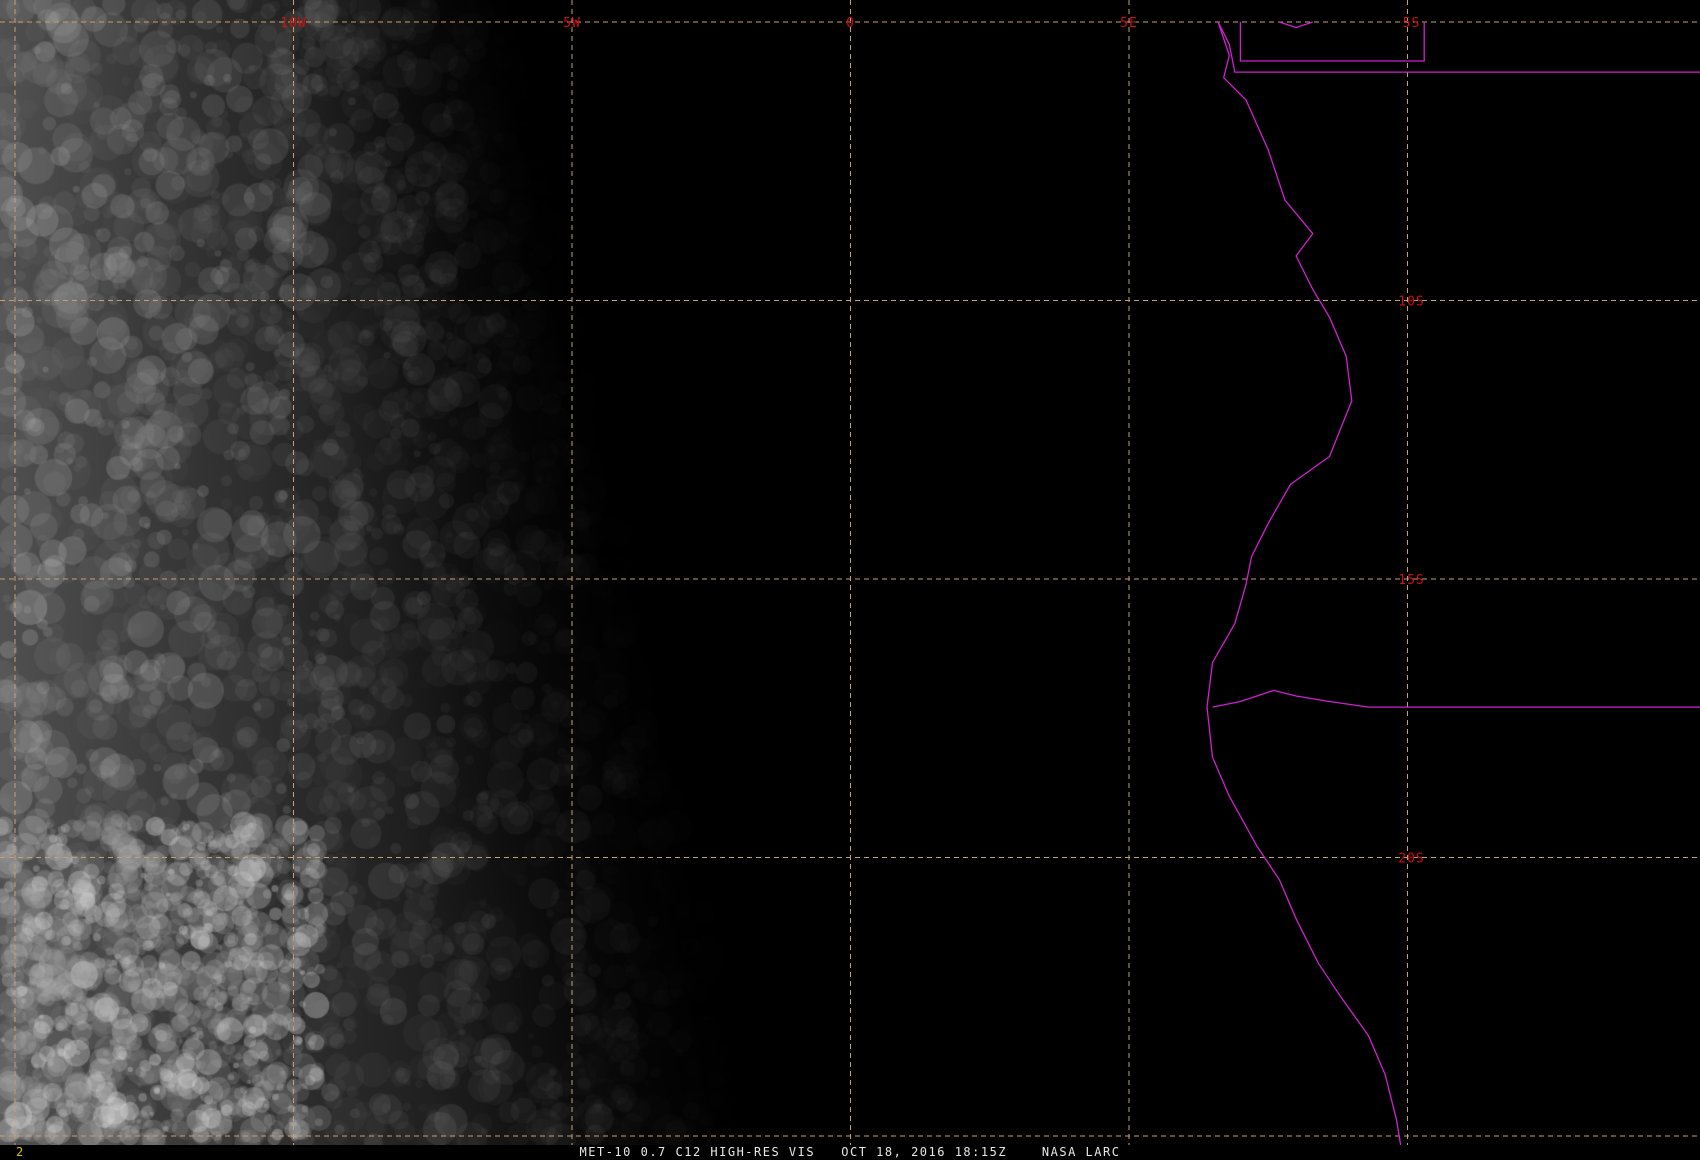 The image size is (1700, 1160). I want to click on longitude-label: 5W, so click(572, 23).